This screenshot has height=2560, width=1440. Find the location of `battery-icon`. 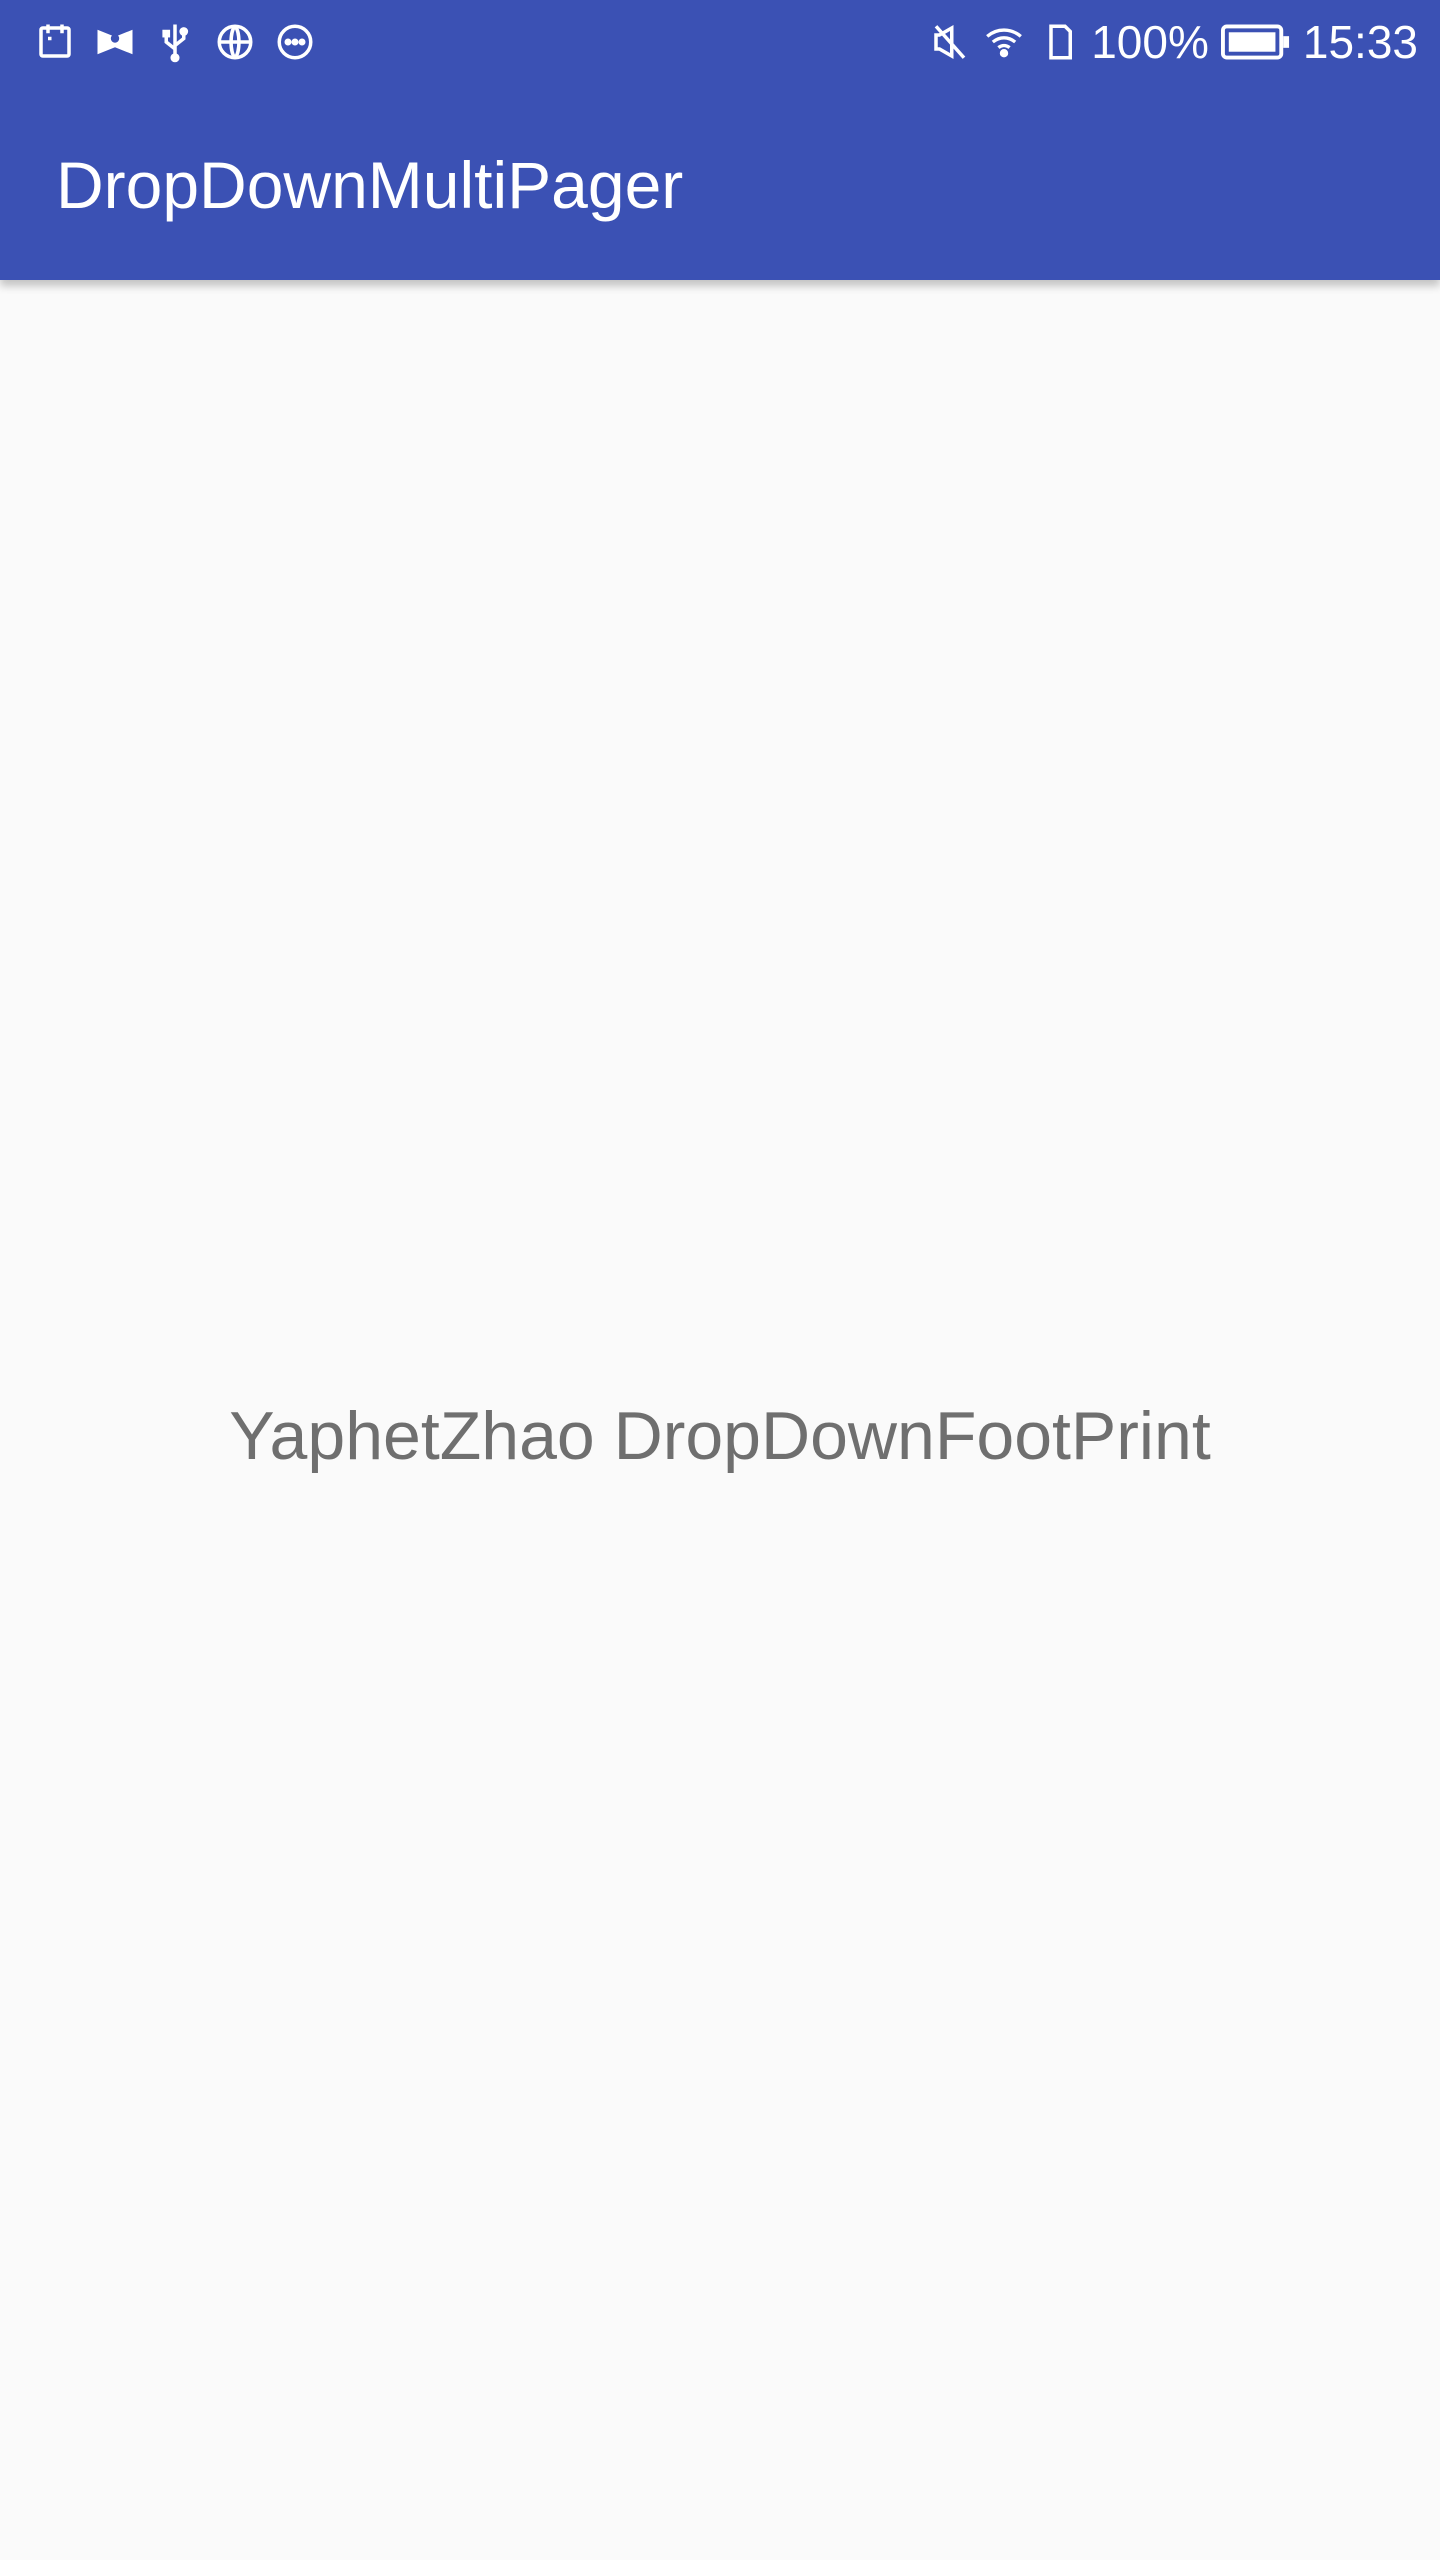

battery-icon is located at coordinates (1255, 42).